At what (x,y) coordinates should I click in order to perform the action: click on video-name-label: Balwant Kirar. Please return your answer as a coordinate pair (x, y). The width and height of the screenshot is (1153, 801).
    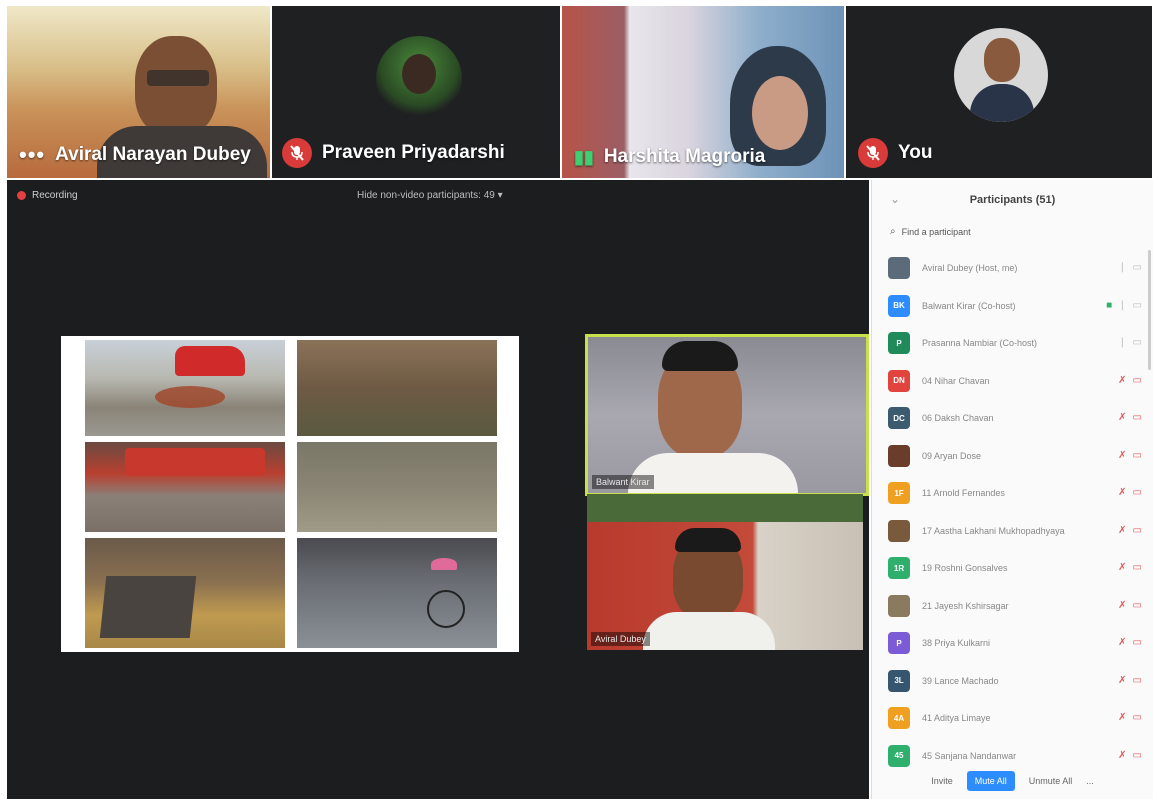
    Looking at the image, I should click on (623, 482).